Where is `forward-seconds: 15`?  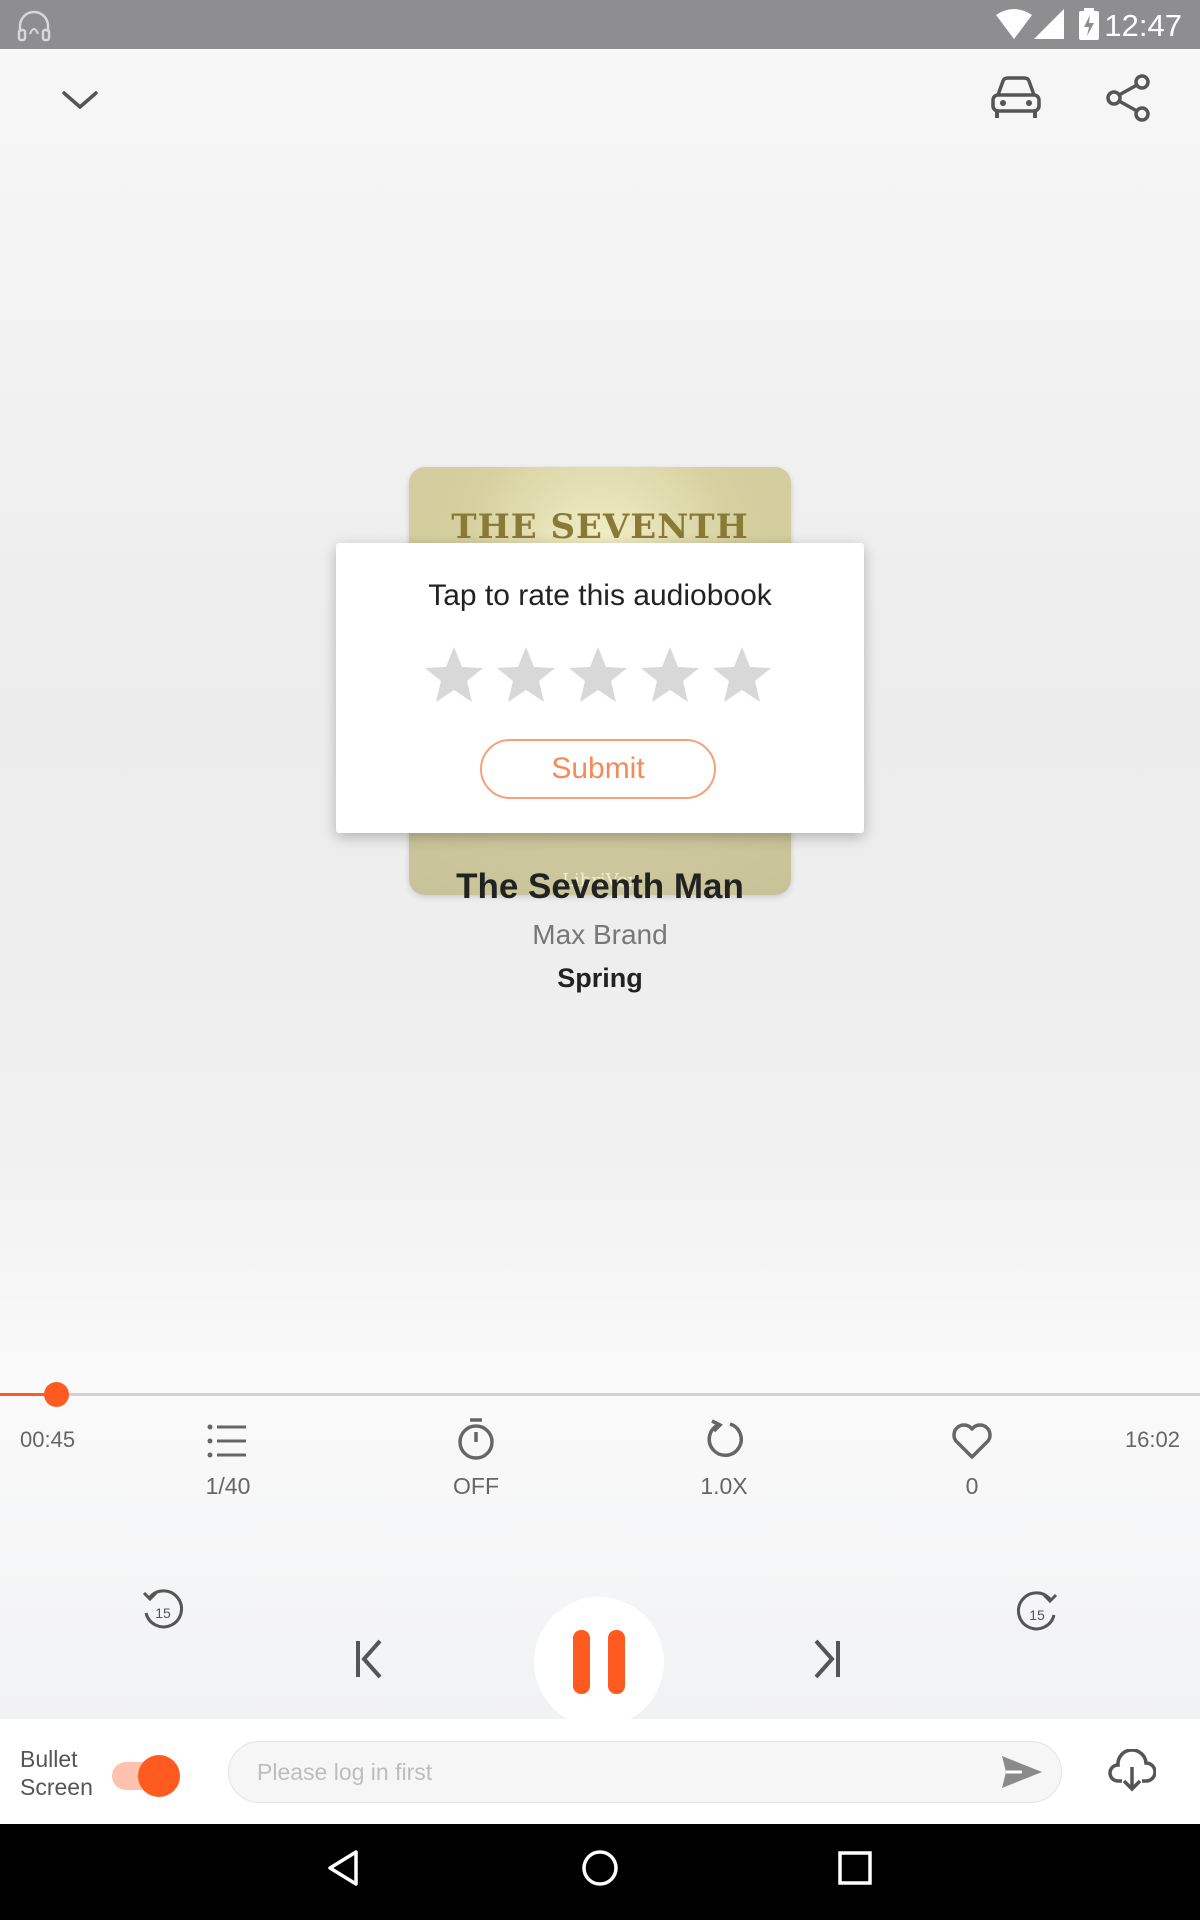 forward-seconds: 15 is located at coordinates (1037, 1615).